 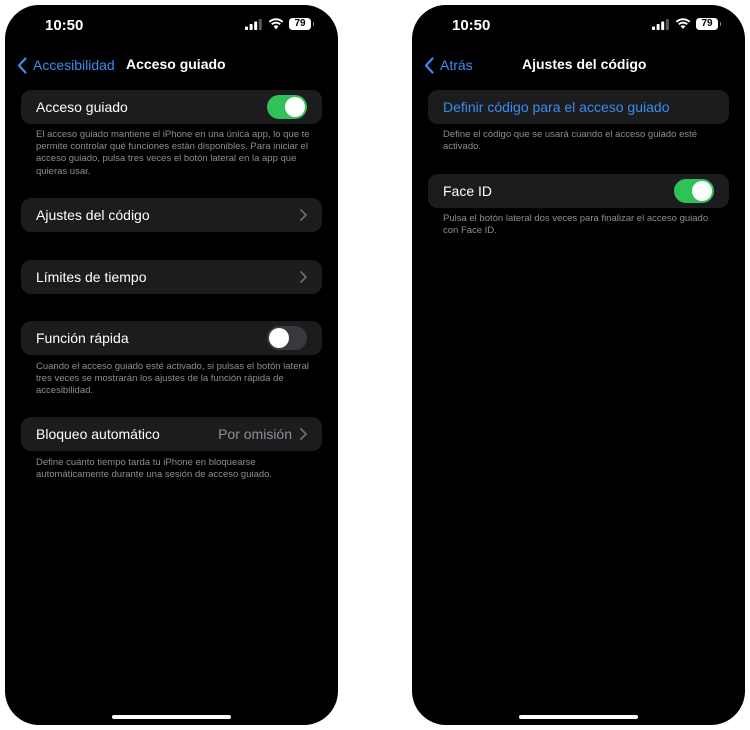 What do you see at coordinates (171, 215) in the screenshot?
I see `passcode-settings-row: Ajustes del código` at bounding box center [171, 215].